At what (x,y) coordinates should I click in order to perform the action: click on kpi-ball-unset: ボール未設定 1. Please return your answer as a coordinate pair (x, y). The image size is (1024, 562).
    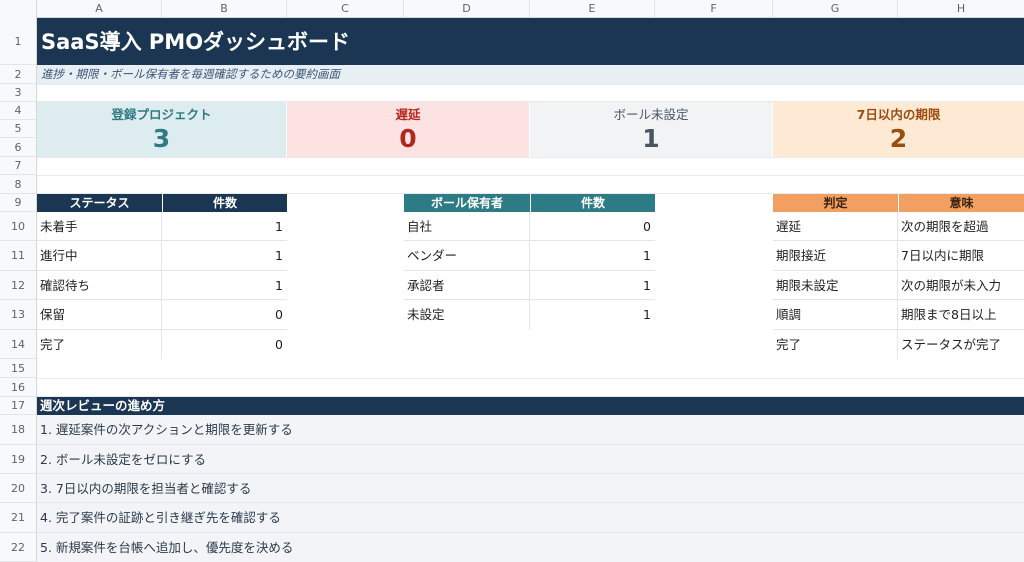
    Looking at the image, I should click on (651, 129).